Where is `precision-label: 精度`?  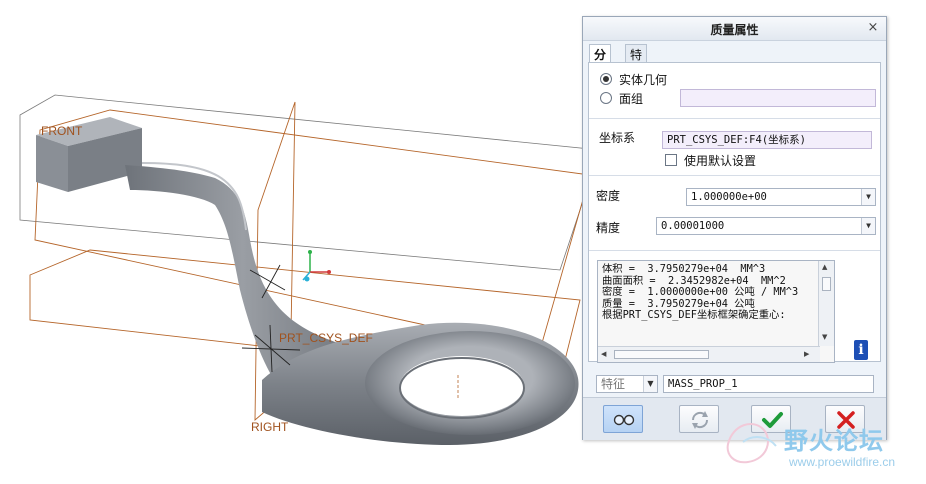 precision-label: 精度 is located at coordinates (608, 228).